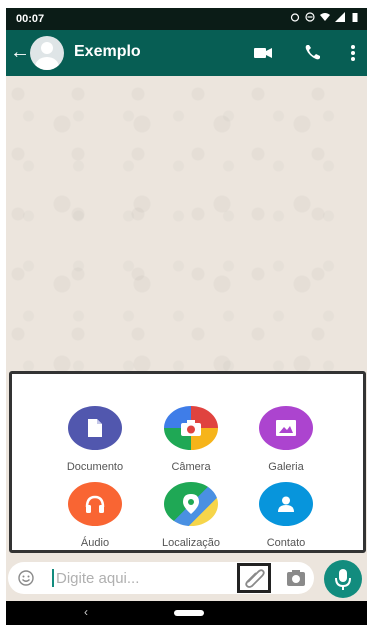  I want to click on attach-audio-label: Áudio, so click(95, 543).